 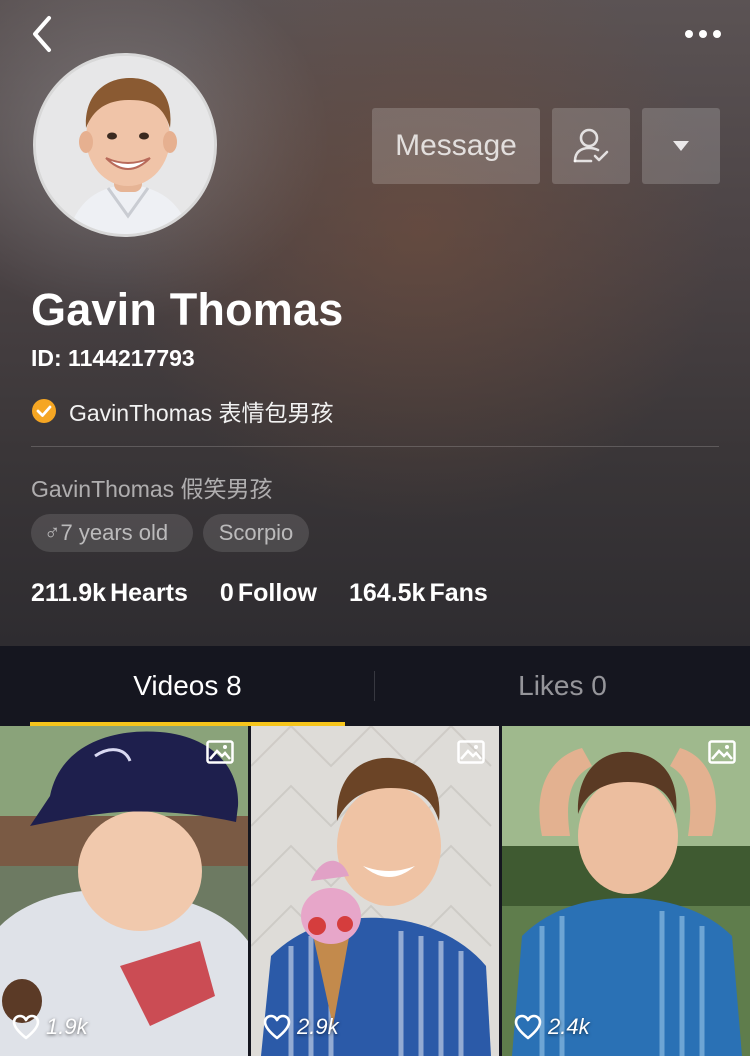 I want to click on age-tag: ♂ 7 years old, so click(x=112, y=533).